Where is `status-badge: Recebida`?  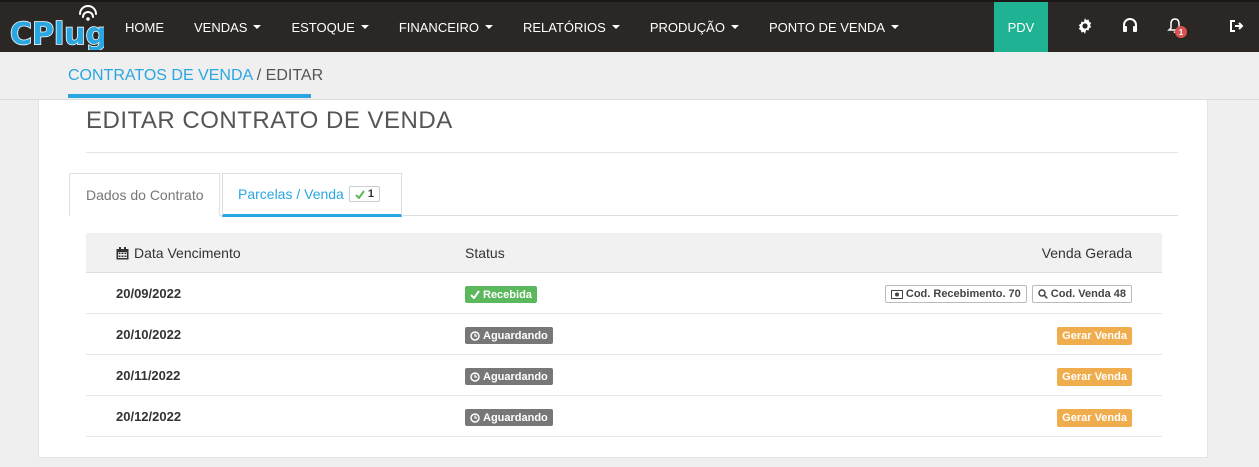 status-badge: Recebida is located at coordinates (501, 294).